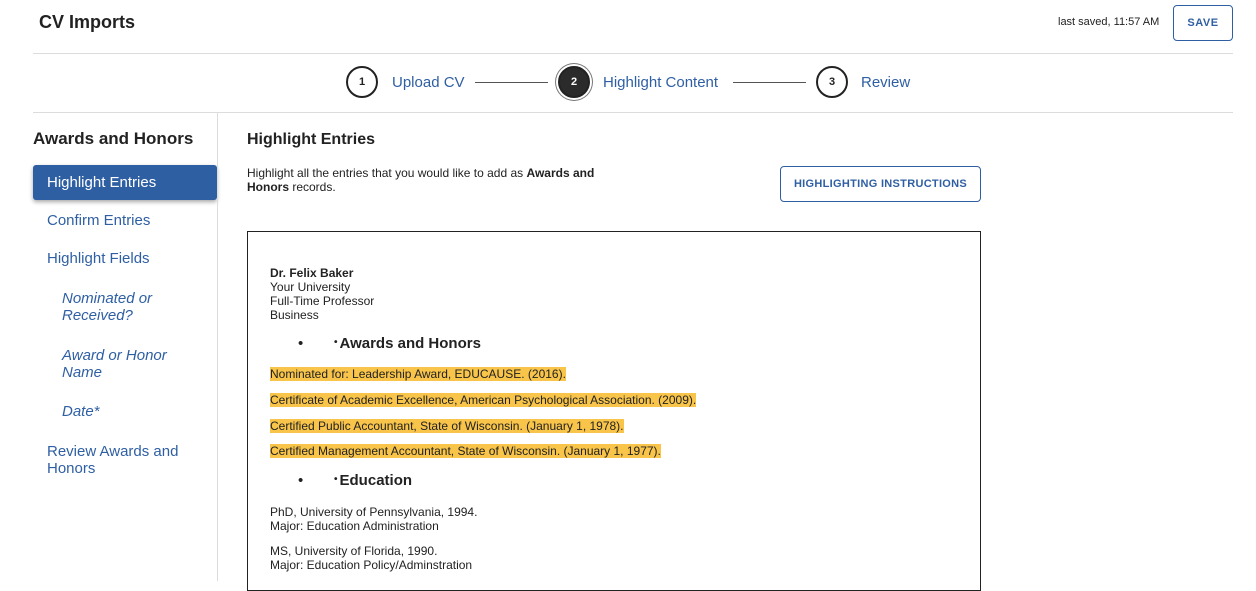  What do you see at coordinates (312, 187) in the screenshot?
I see `instructions-text-suffix: records.` at bounding box center [312, 187].